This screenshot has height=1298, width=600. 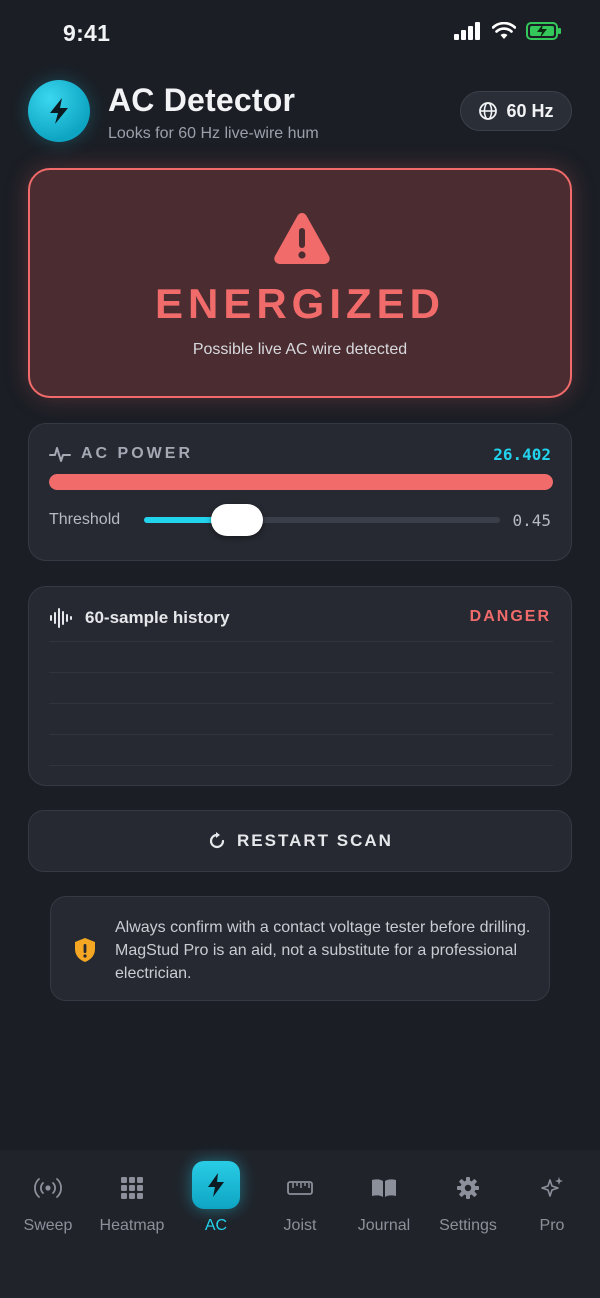 I want to click on tab-joist: Joist, so click(x=300, y=1200).